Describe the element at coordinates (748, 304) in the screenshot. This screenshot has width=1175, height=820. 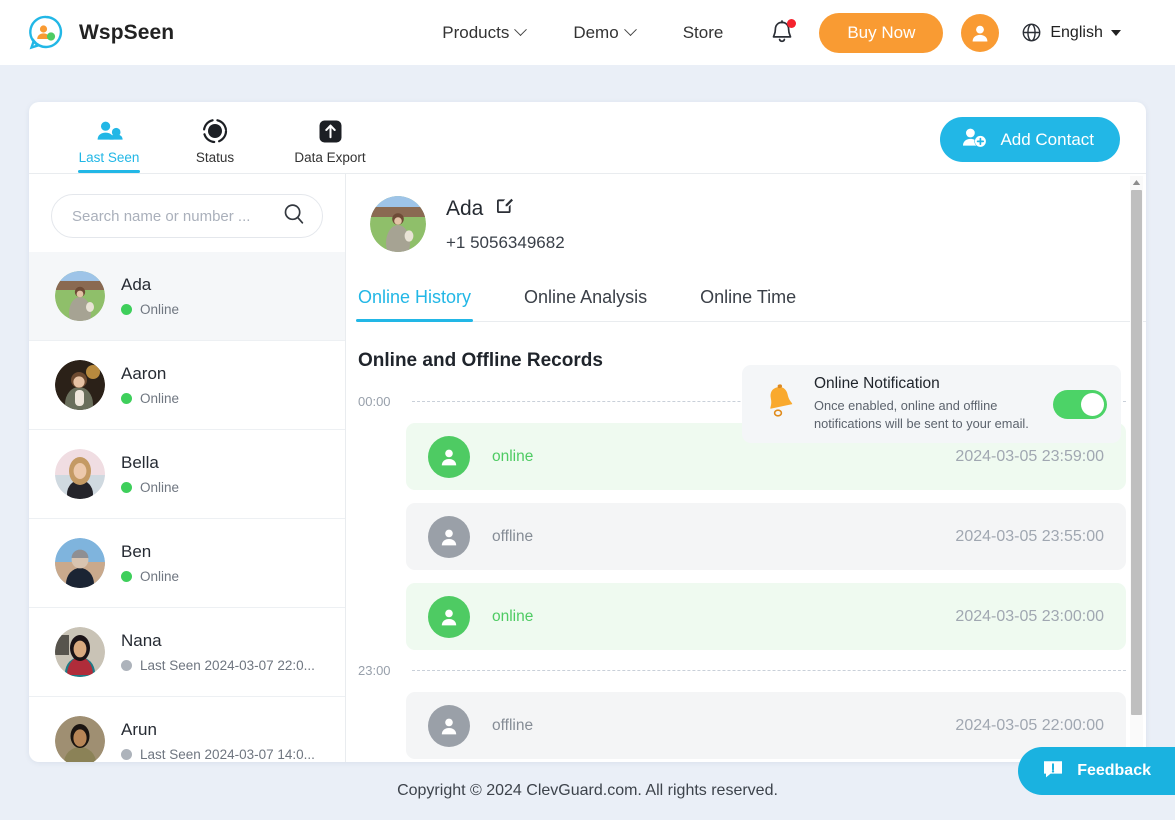
I see `subtab-online-time: Online Time` at that location.